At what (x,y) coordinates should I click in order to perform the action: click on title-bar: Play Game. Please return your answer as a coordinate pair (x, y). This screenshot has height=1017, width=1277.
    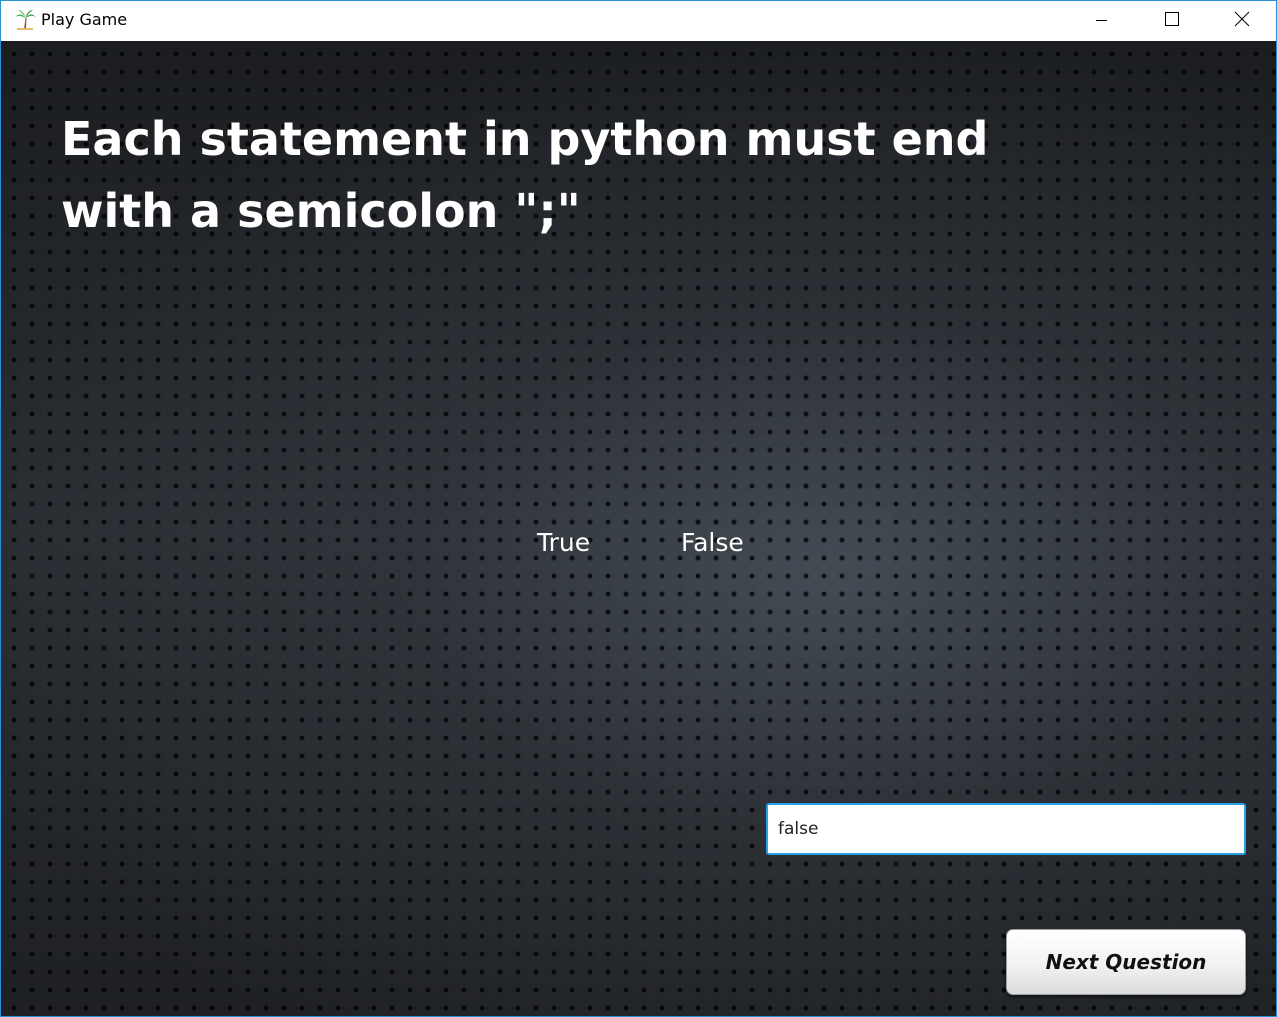
    Looking at the image, I should click on (638, 20).